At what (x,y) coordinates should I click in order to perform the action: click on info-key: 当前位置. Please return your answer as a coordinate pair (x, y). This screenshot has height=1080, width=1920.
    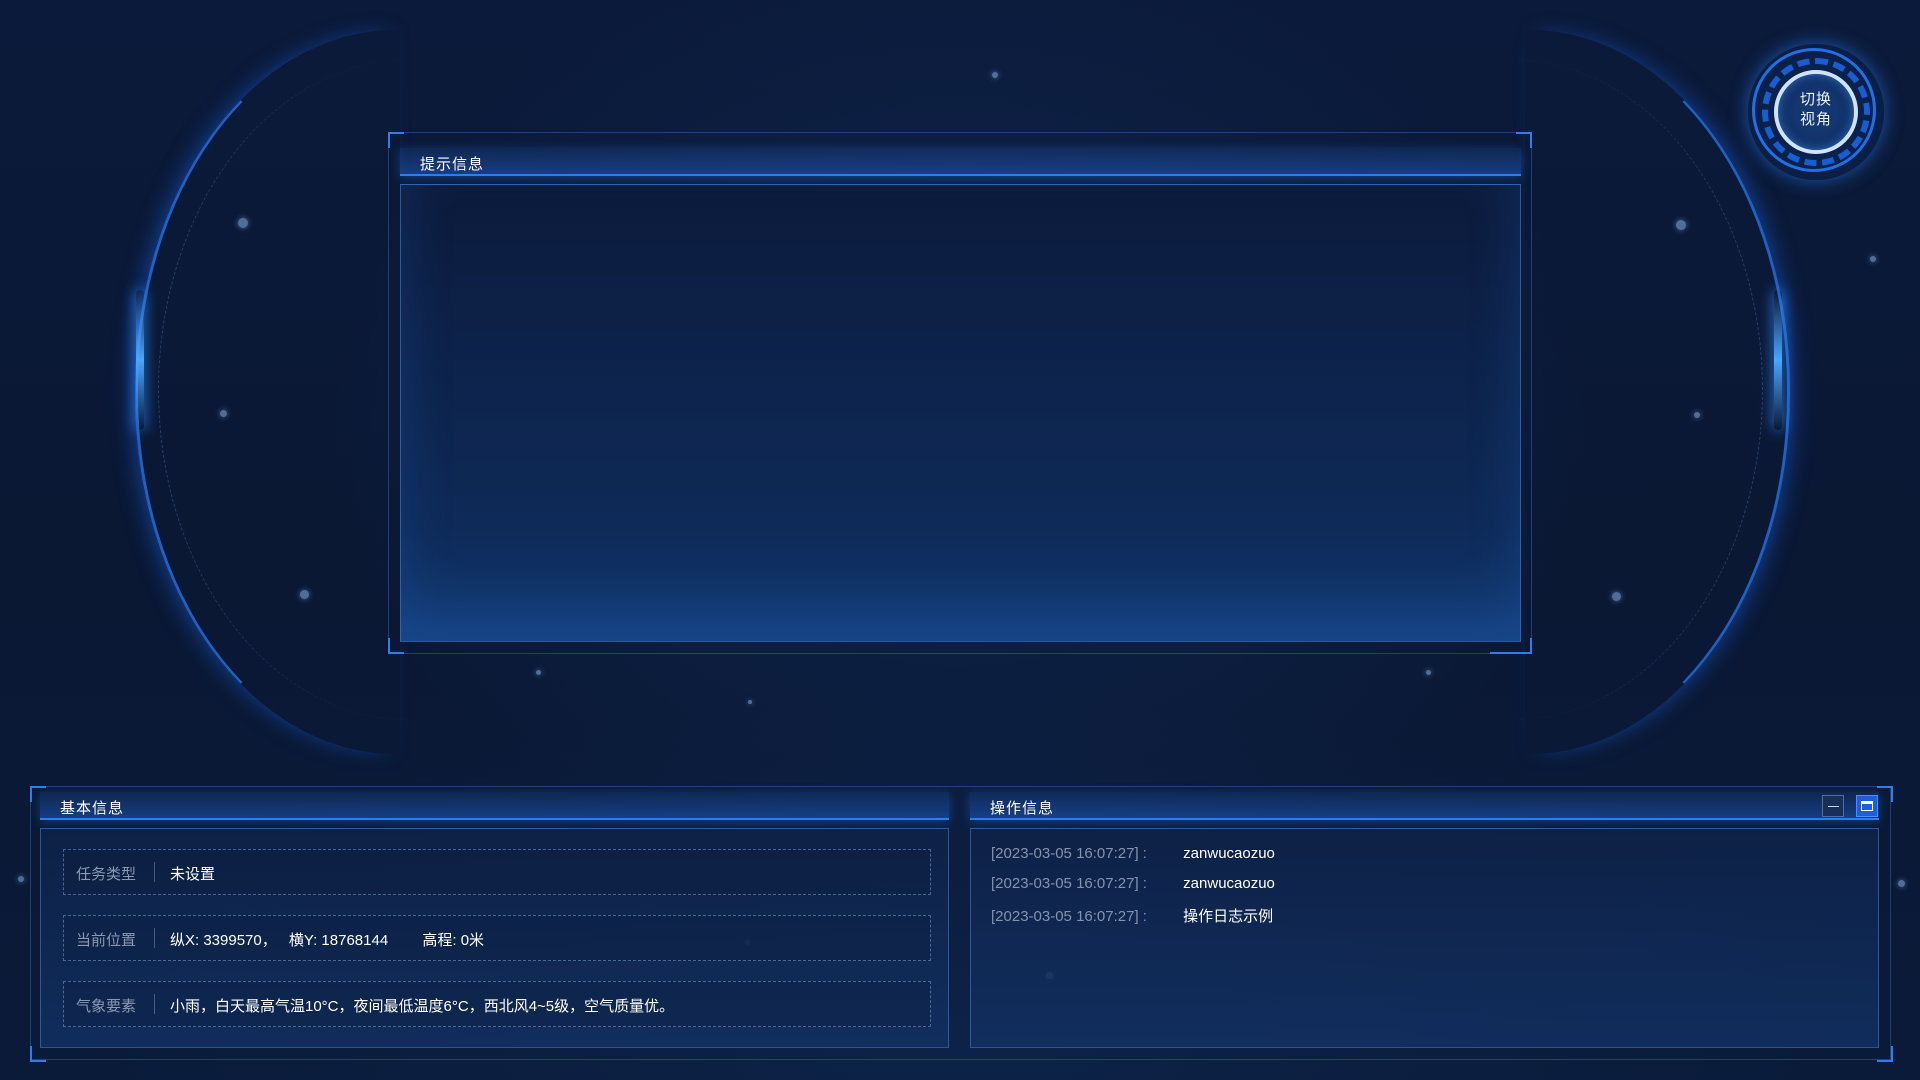
    Looking at the image, I should click on (106, 940).